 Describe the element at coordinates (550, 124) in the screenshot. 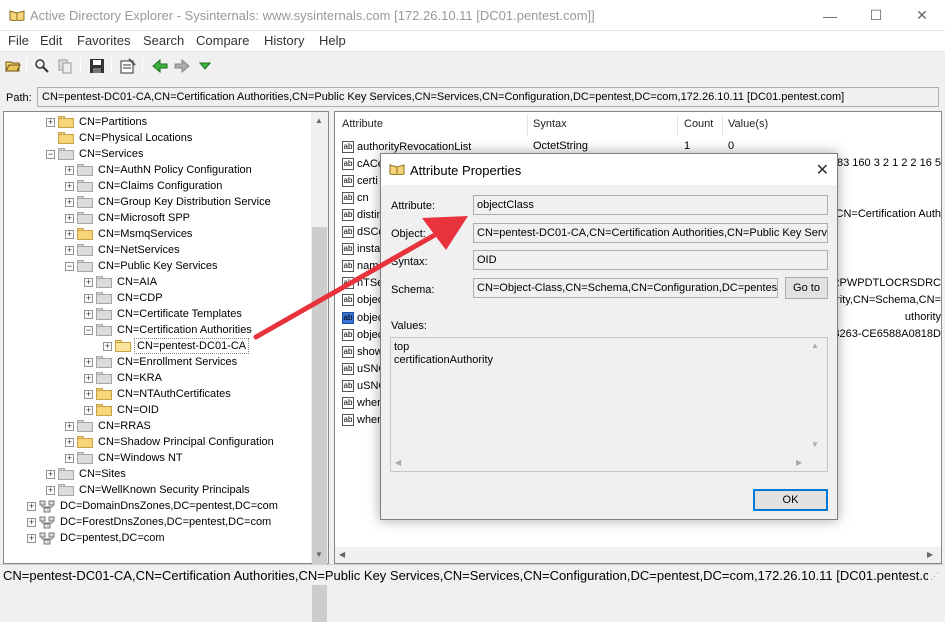

I see `col-syntax: Syntax` at that location.